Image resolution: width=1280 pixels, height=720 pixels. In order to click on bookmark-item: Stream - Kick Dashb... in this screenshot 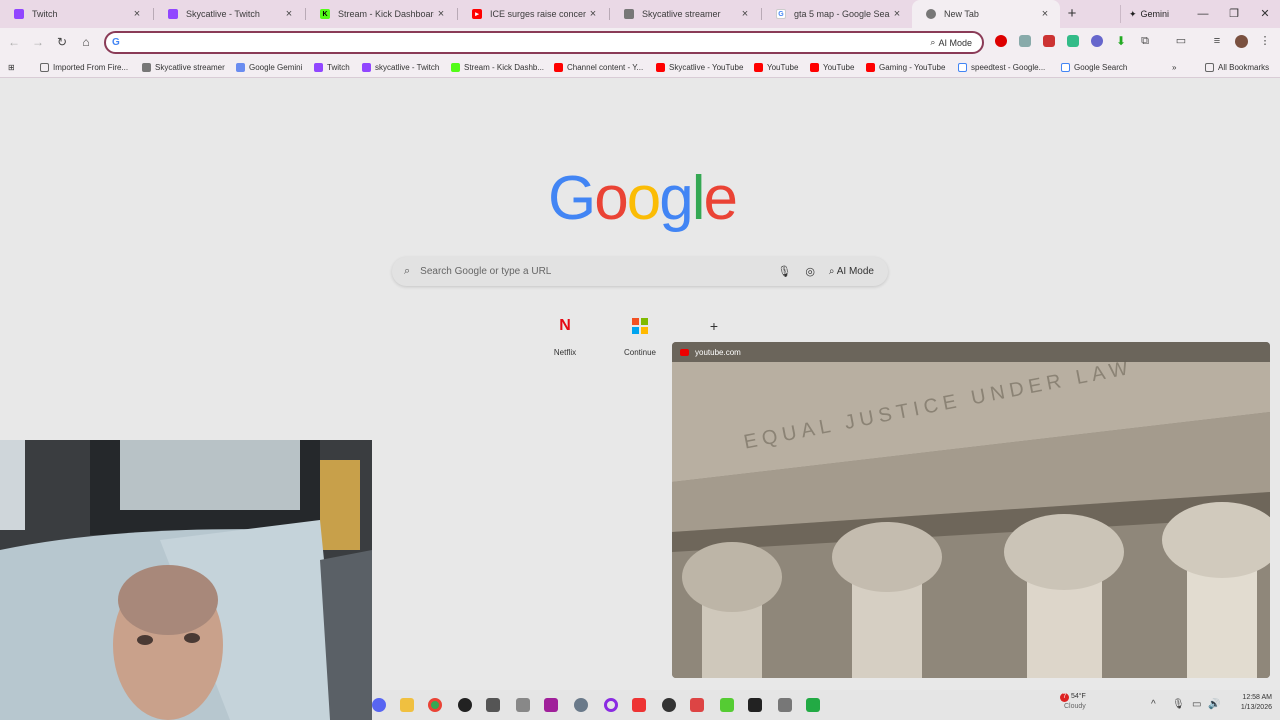, I will do `click(497, 67)`.